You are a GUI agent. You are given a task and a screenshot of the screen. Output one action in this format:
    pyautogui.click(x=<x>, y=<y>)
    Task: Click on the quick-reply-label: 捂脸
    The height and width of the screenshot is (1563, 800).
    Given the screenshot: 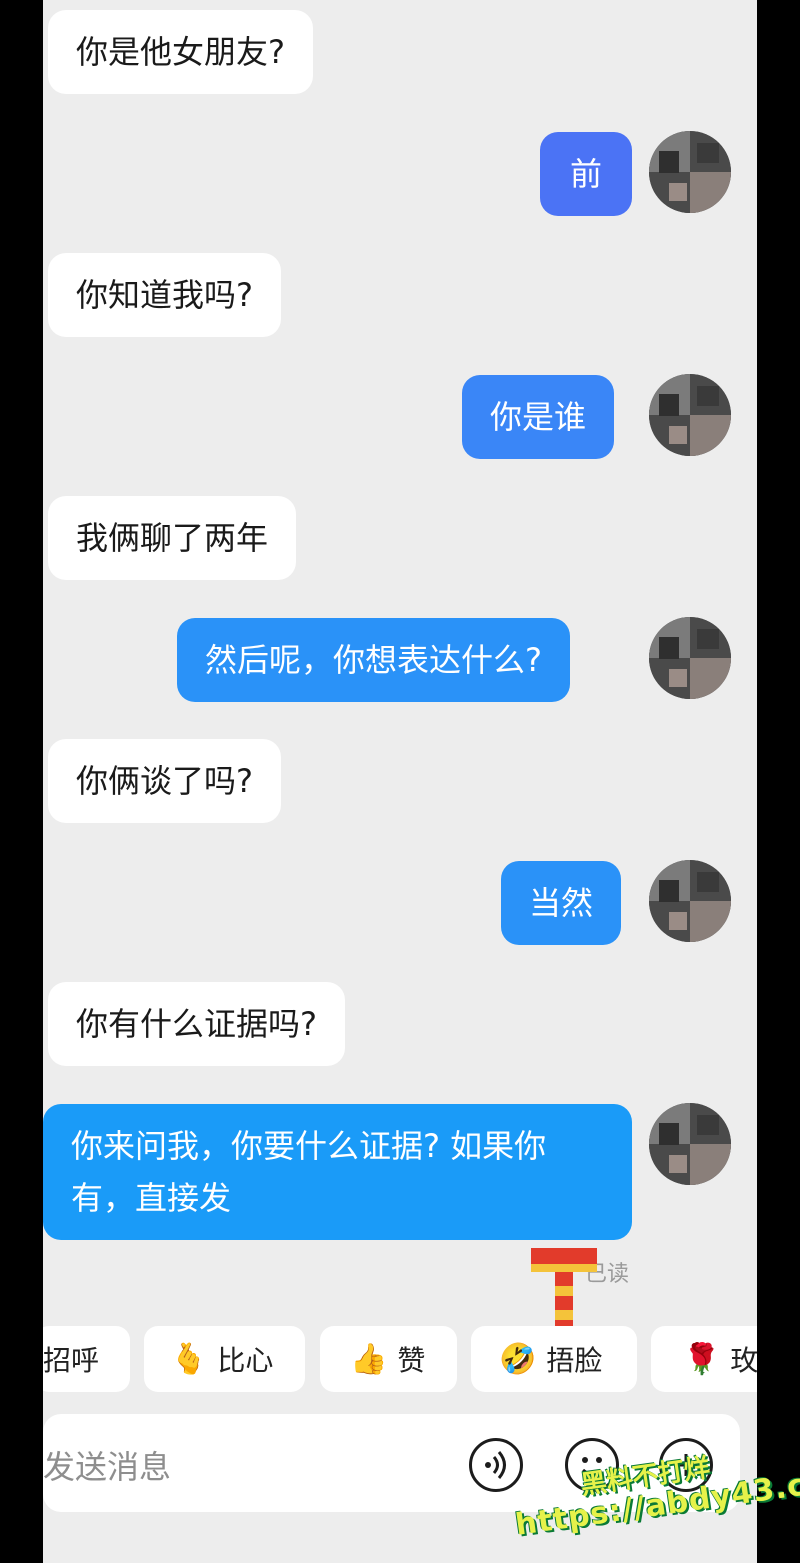 What is the action you would take?
    pyautogui.click(x=574, y=1360)
    